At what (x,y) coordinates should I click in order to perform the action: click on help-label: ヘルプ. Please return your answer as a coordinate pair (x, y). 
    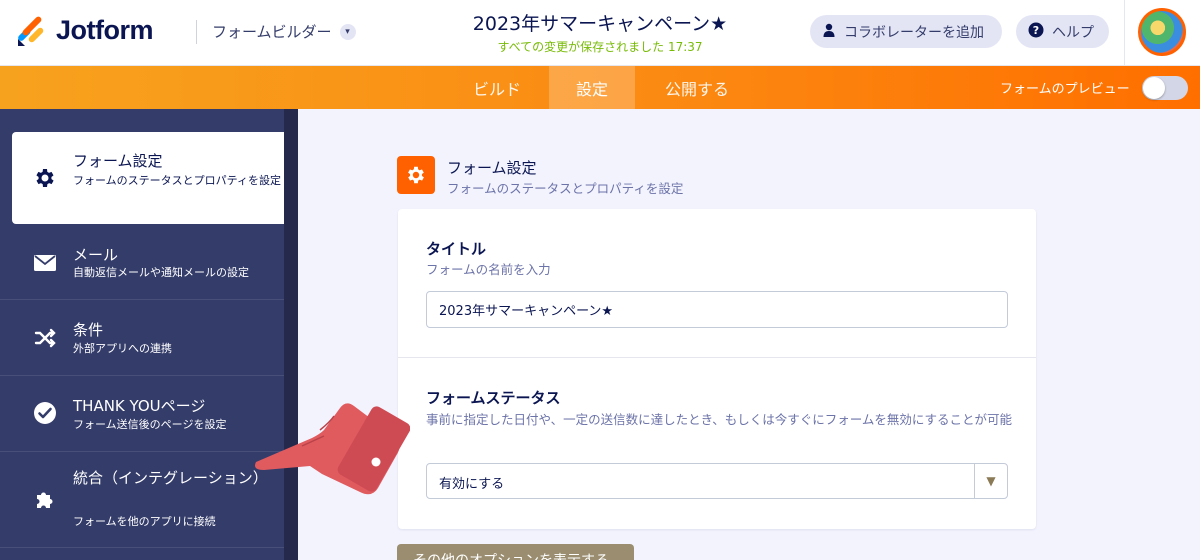
    Looking at the image, I should click on (1073, 32).